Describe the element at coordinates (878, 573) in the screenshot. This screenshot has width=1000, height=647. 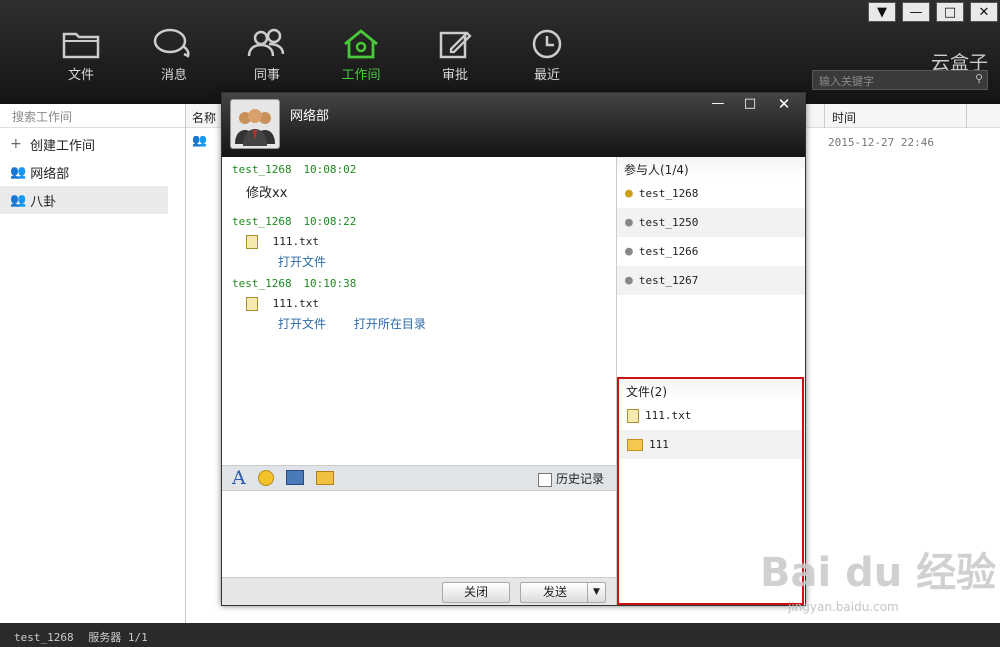
I see `baidu-watermark: Bai du 经验` at that location.